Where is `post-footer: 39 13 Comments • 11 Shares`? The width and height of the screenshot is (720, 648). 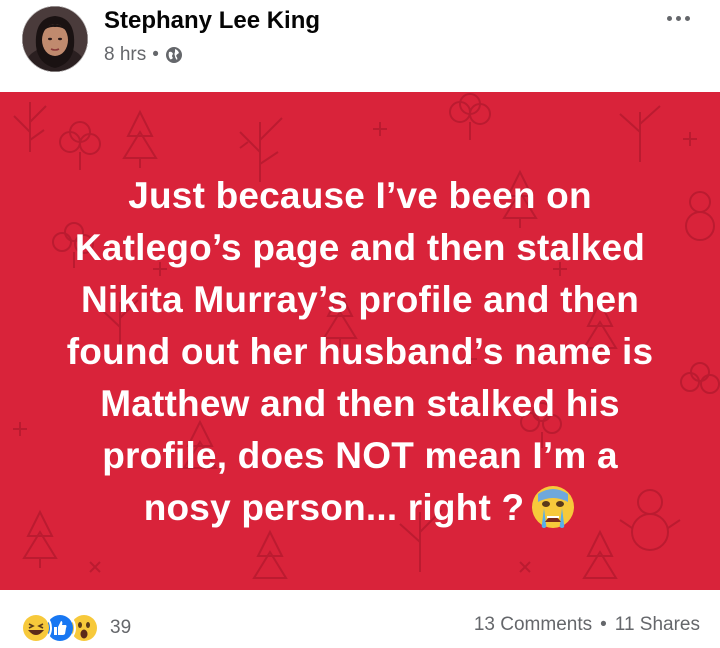
post-footer: 39 13 Comments • 11 Shares is located at coordinates (360, 619).